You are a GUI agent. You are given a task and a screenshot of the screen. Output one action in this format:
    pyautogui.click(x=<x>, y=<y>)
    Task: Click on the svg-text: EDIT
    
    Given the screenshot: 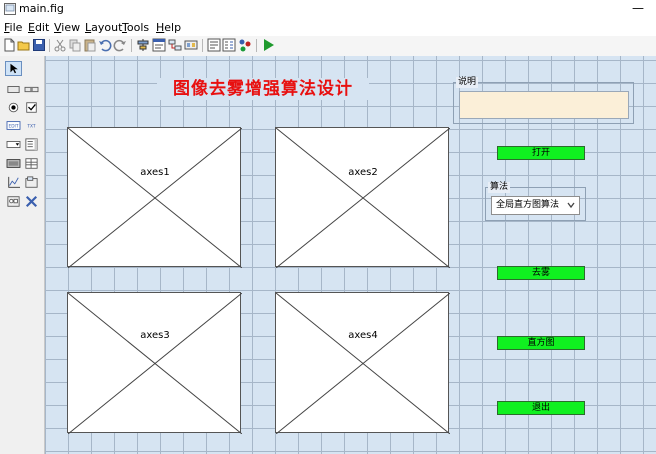 What is the action you would take?
    pyautogui.click(x=14, y=127)
    